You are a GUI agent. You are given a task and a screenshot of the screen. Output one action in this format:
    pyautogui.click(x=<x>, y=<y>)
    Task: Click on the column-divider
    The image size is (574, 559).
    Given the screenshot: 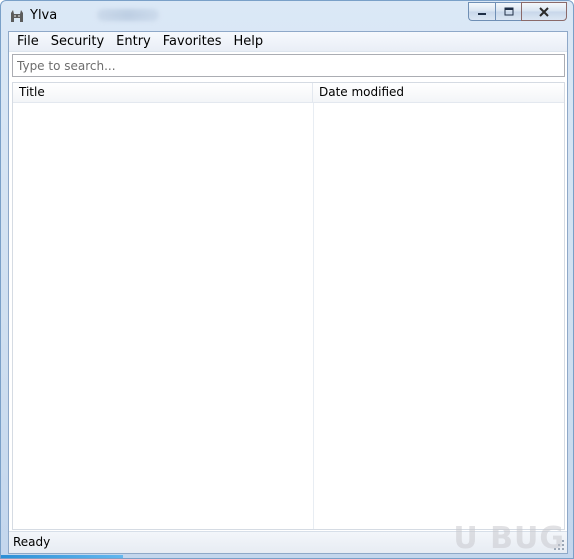 What is the action you would take?
    pyautogui.click(x=313, y=316)
    